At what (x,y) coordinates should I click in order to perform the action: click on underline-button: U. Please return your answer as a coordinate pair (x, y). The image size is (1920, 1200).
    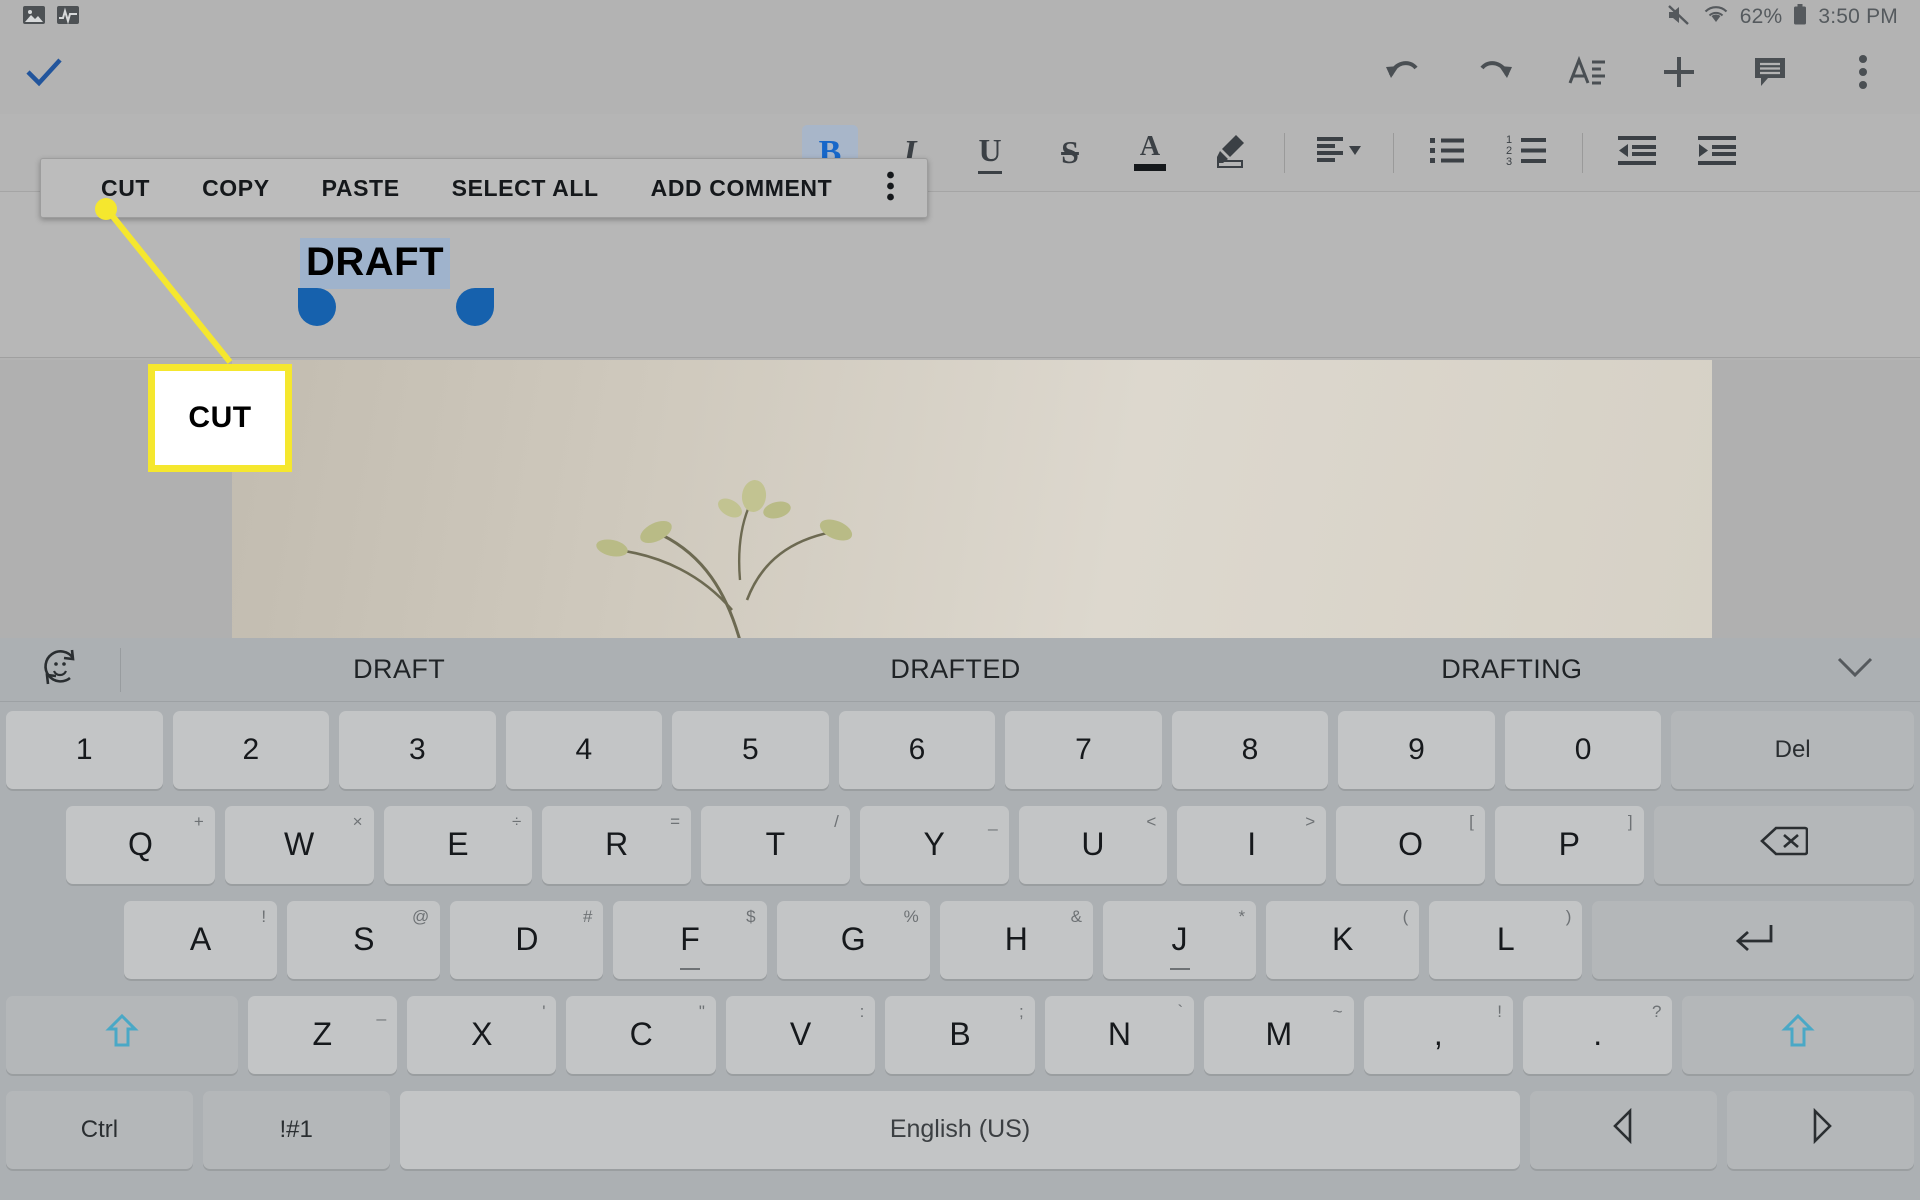
    Looking at the image, I should click on (990, 153).